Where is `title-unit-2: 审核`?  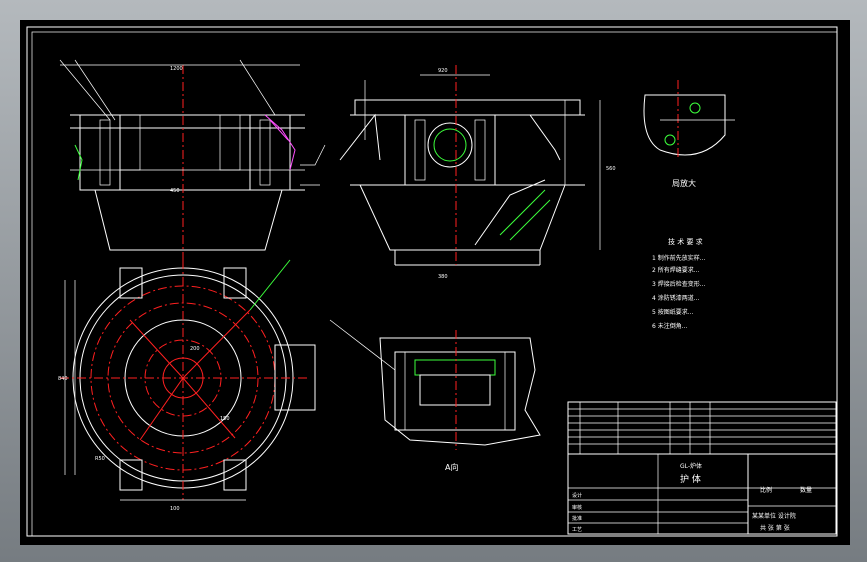 title-unit-2: 审核 is located at coordinates (577, 507).